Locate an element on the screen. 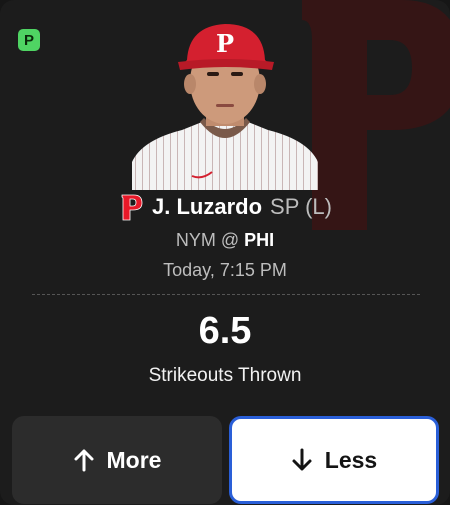 The width and height of the screenshot is (450, 505). away-team: NYM is located at coordinates (195, 240).